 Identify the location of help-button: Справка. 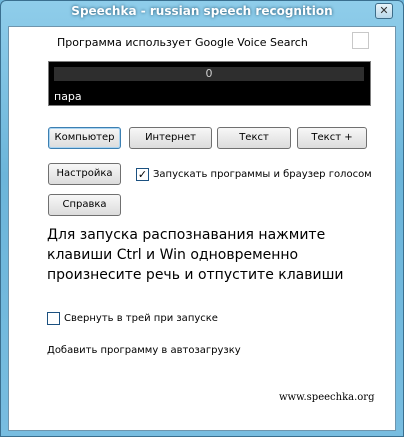
(84, 205).